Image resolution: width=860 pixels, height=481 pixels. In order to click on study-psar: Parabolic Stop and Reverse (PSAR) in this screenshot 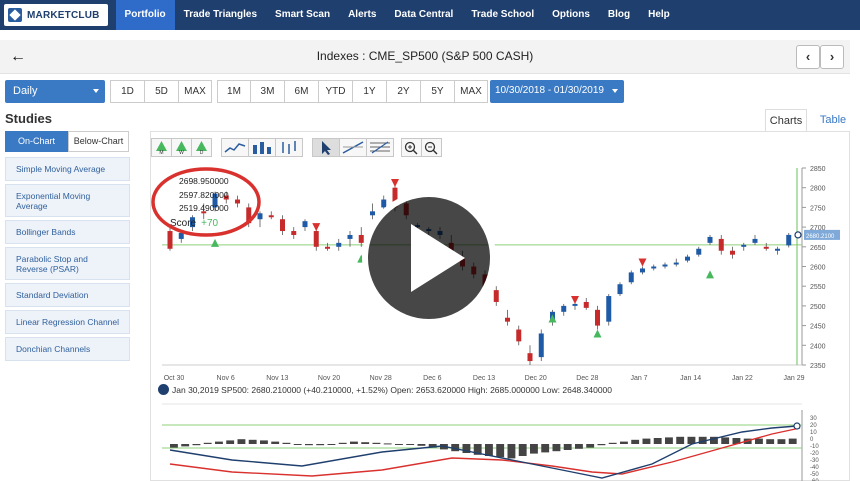, I will do `click(67, 263)`.